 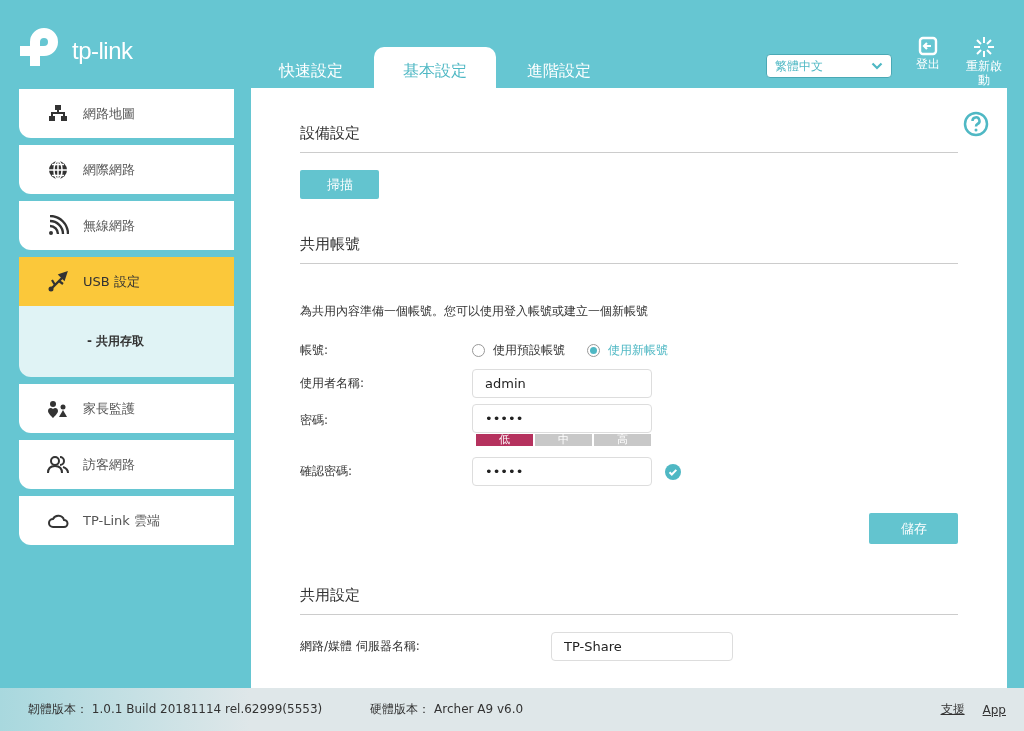 I want to click on firmware-version: 韌體版本： 1.0.1 Build 20181114 rel.62999(5553), so click(x=175, y=709).